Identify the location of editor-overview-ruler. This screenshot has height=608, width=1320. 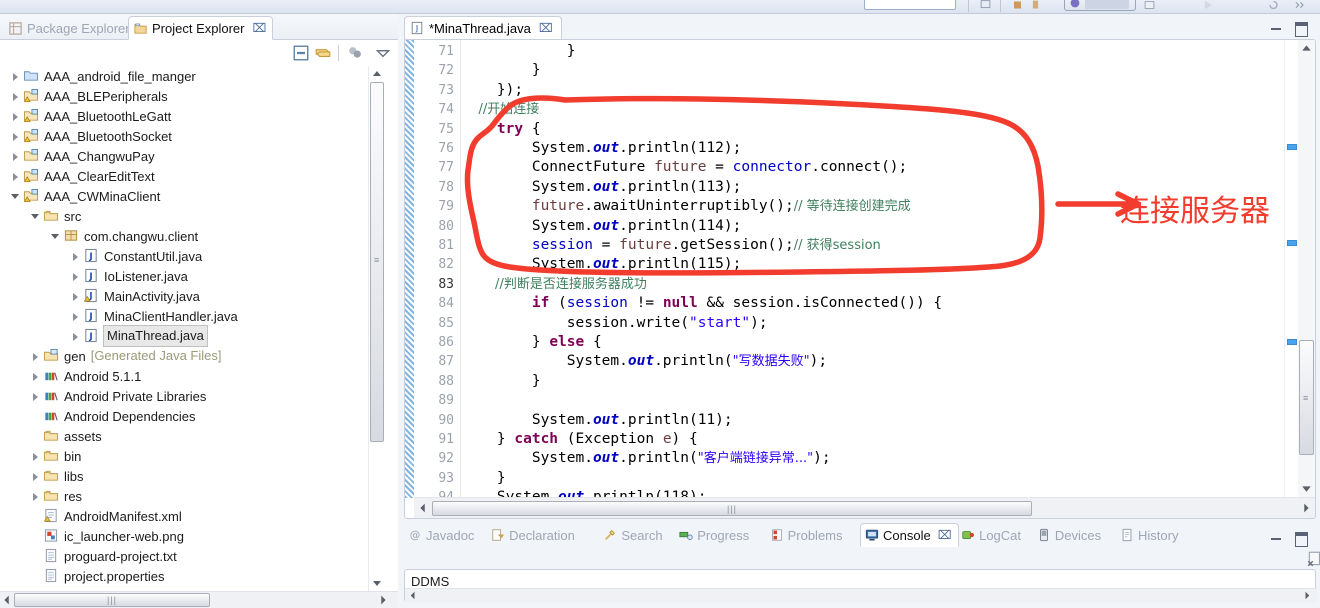
(1291, 269).